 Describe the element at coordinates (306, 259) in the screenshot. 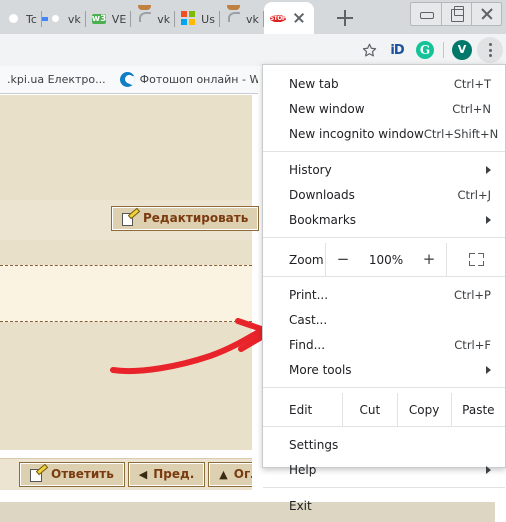

I see `zoom-label: Zoom` at that location.